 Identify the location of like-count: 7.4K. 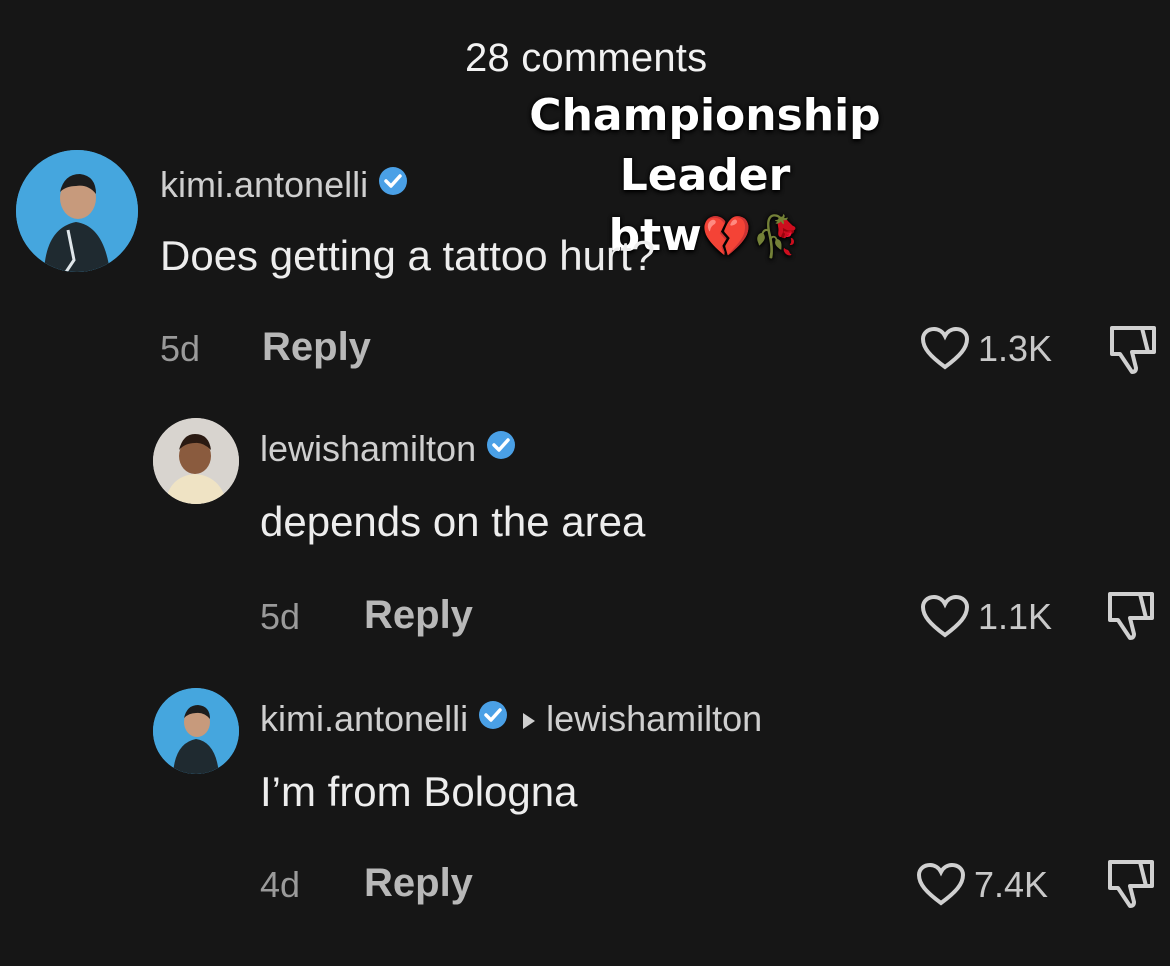
(1011, 884).